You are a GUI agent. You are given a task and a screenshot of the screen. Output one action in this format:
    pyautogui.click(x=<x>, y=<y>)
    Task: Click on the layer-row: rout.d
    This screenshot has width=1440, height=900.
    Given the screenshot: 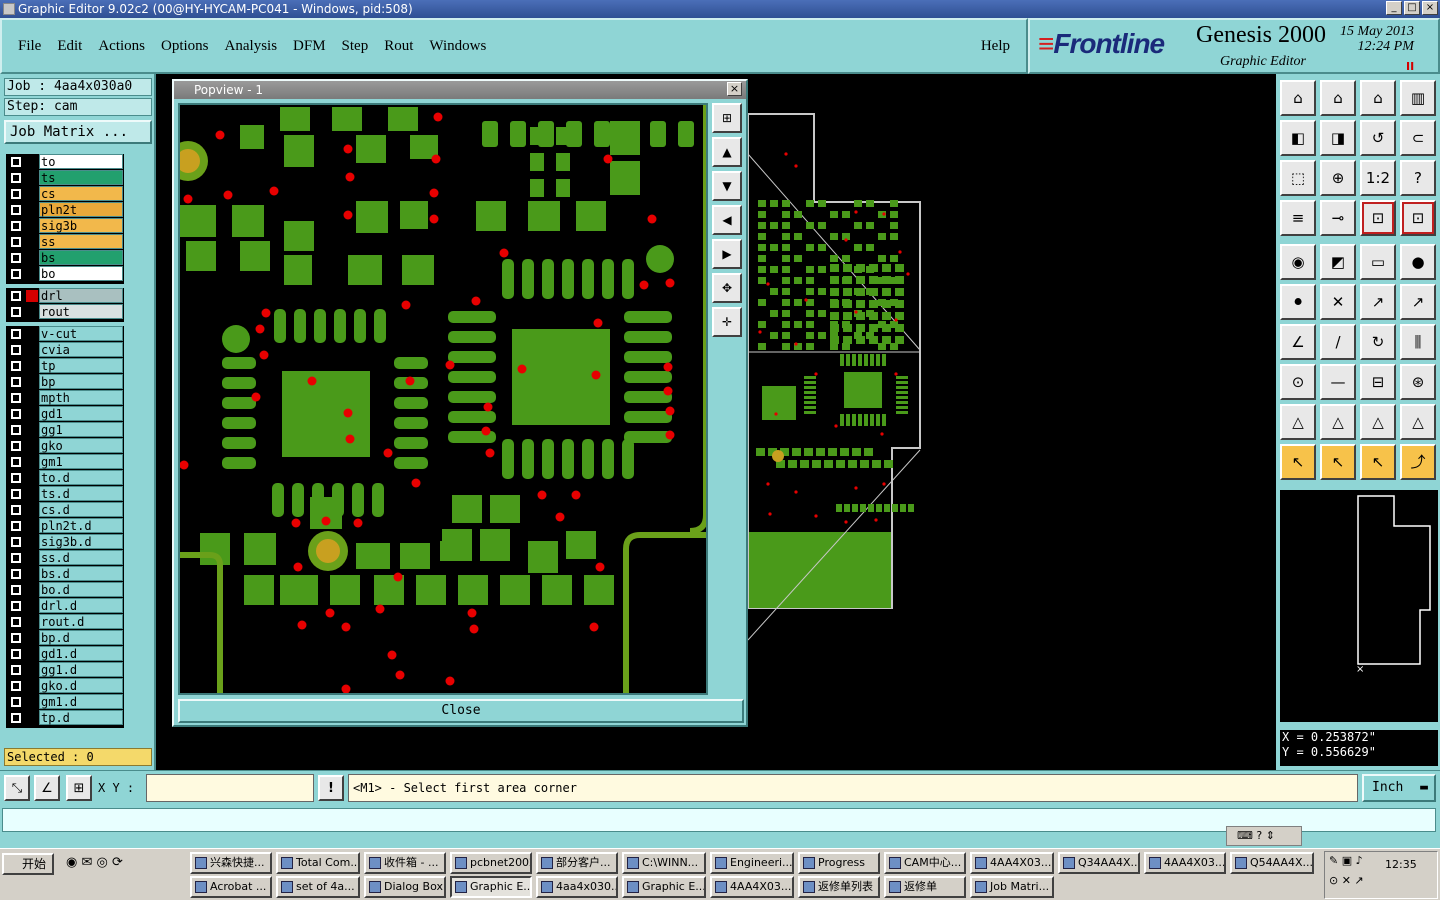 What is the action you would take?
    pyautogui.click(x=65, y=622)
    